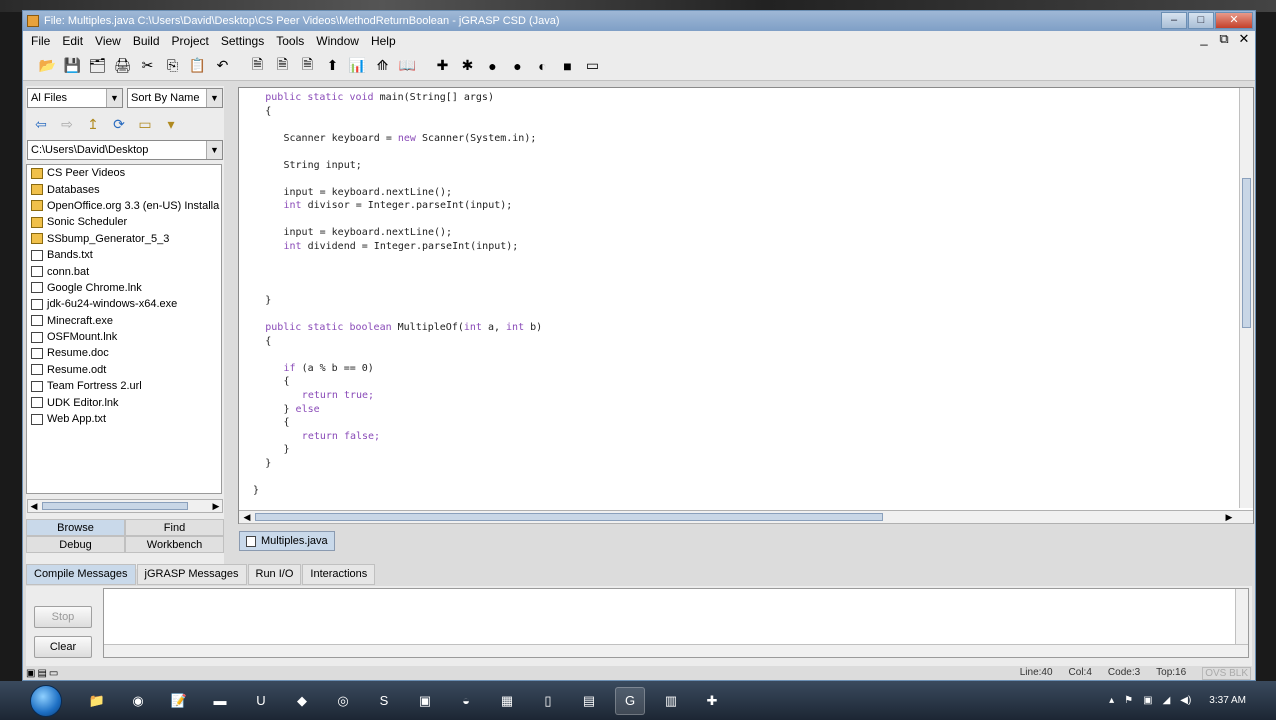  I want to click on compile-output, so click(676, 623).